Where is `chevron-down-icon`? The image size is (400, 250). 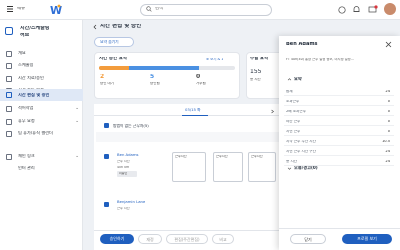
chevron-down-icon is located at coordinates (289, 168).